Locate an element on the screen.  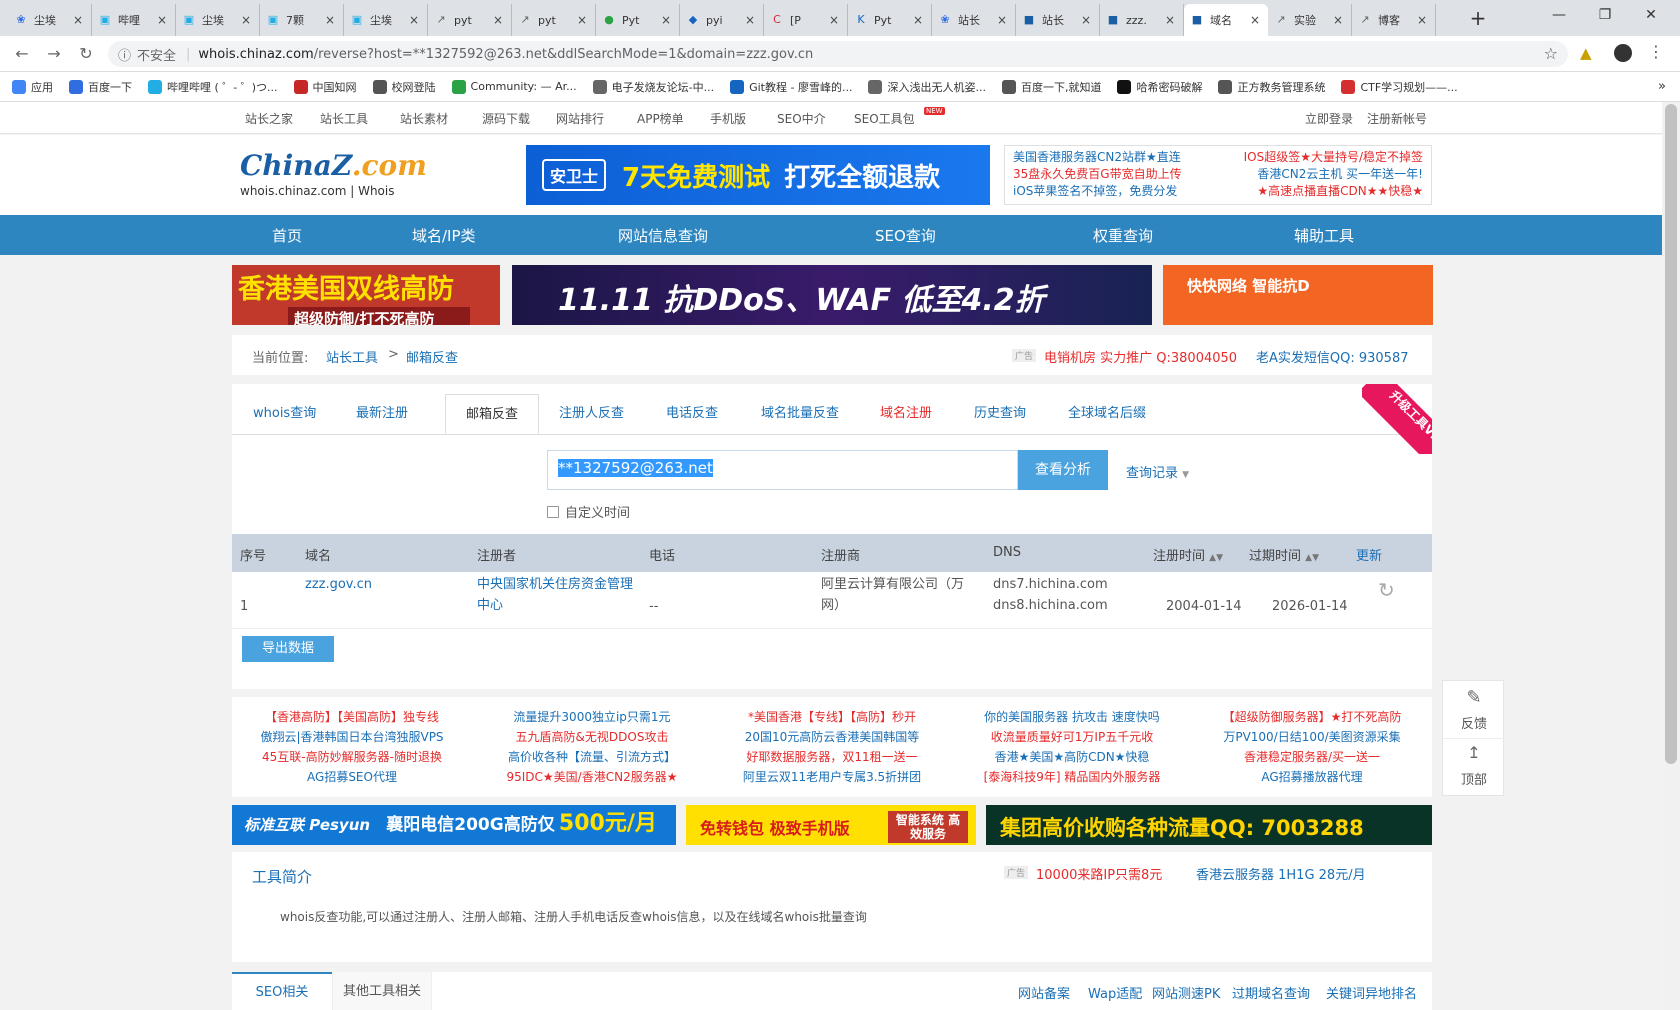
ad-link: 【香港高防】【美国高防】独专线 is located at coordinates (352, 717).